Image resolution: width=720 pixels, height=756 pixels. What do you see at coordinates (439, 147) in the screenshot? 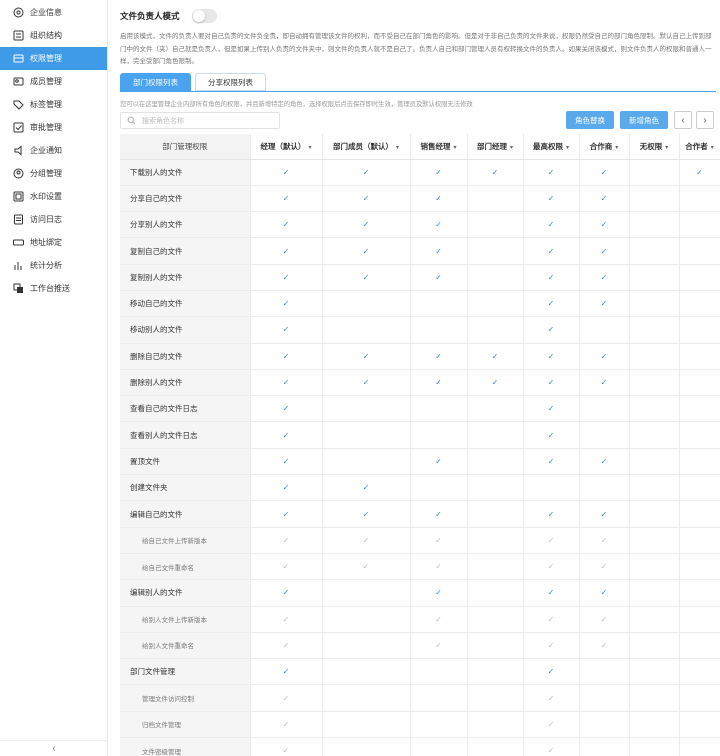
I see `role-column-header: 销售经理 ▾` at bounding box center [439, 147].